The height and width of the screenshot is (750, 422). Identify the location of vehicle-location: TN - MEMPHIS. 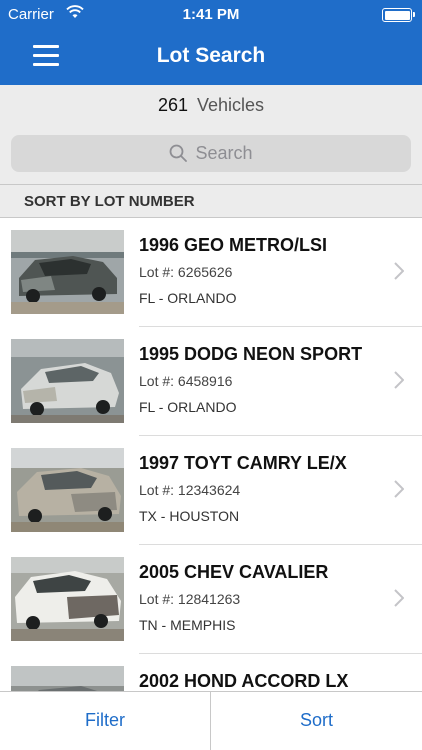
(187, 625).